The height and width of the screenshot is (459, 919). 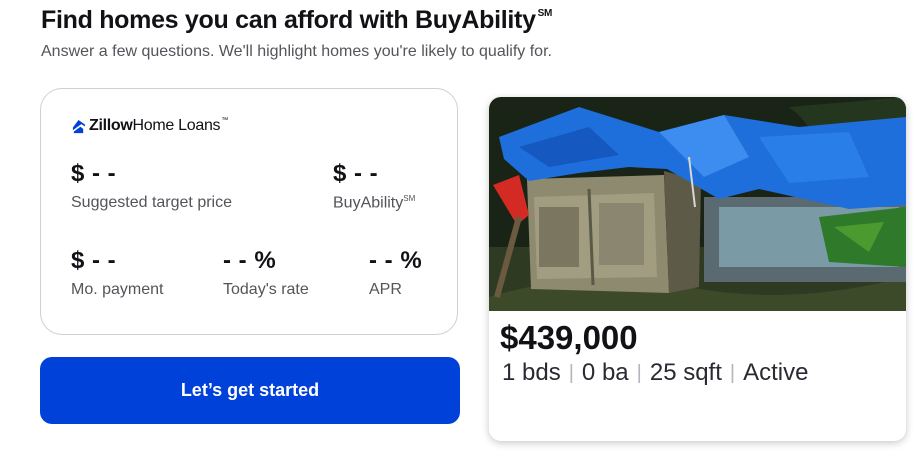 I want to click on listing-facts: 1 bds | 0 ba | 25 sqft | Active, so click(x=655, y=373).